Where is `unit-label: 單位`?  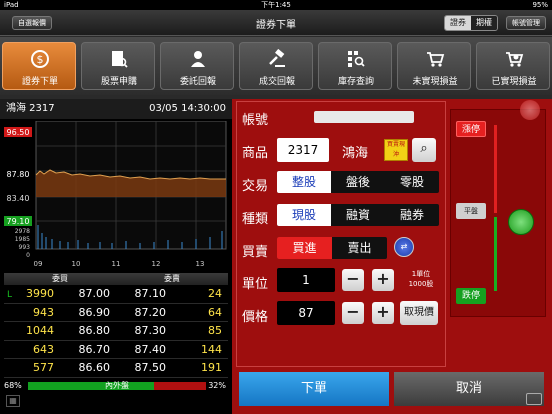
unit-label: 單位 is located at coordinates (255, 284).